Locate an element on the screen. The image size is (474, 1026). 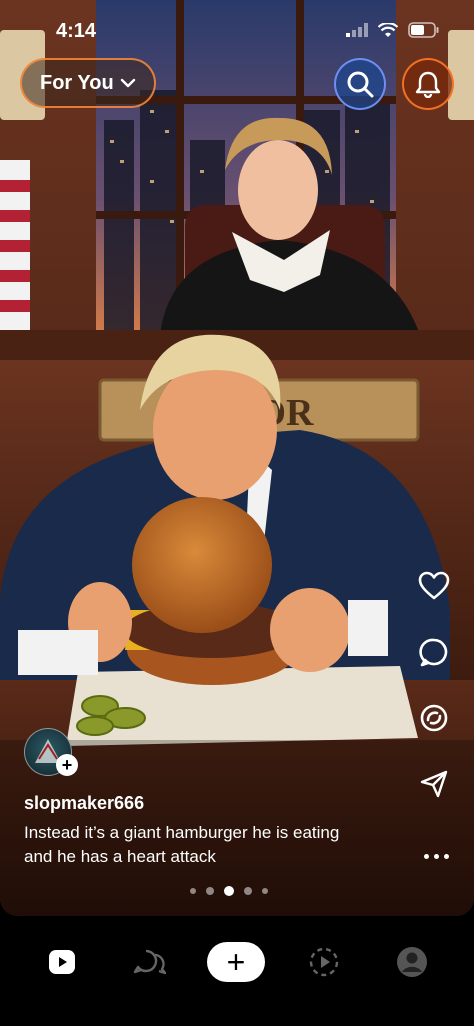
notifications-button is located at coordinates (428, 84).